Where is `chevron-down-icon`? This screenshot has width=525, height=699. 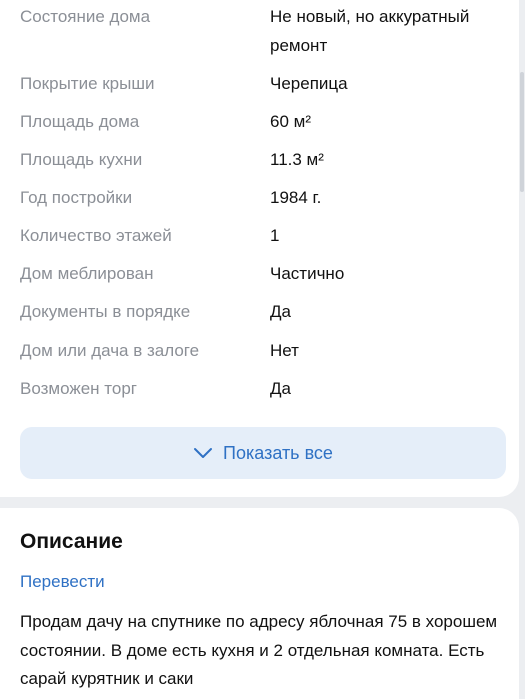 chevron-down-icon is located at coordinates (203, 453).